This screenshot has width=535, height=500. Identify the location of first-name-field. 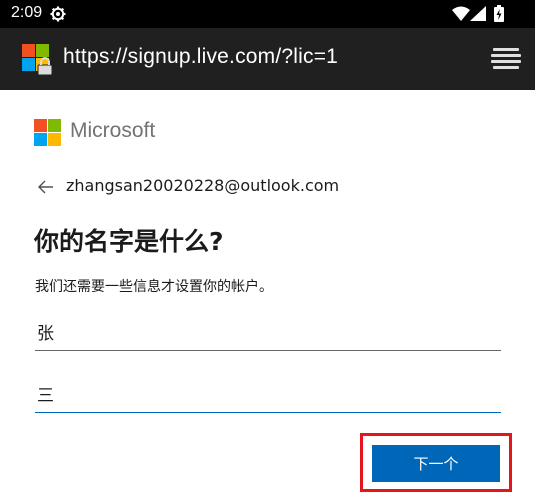
(268, 395).